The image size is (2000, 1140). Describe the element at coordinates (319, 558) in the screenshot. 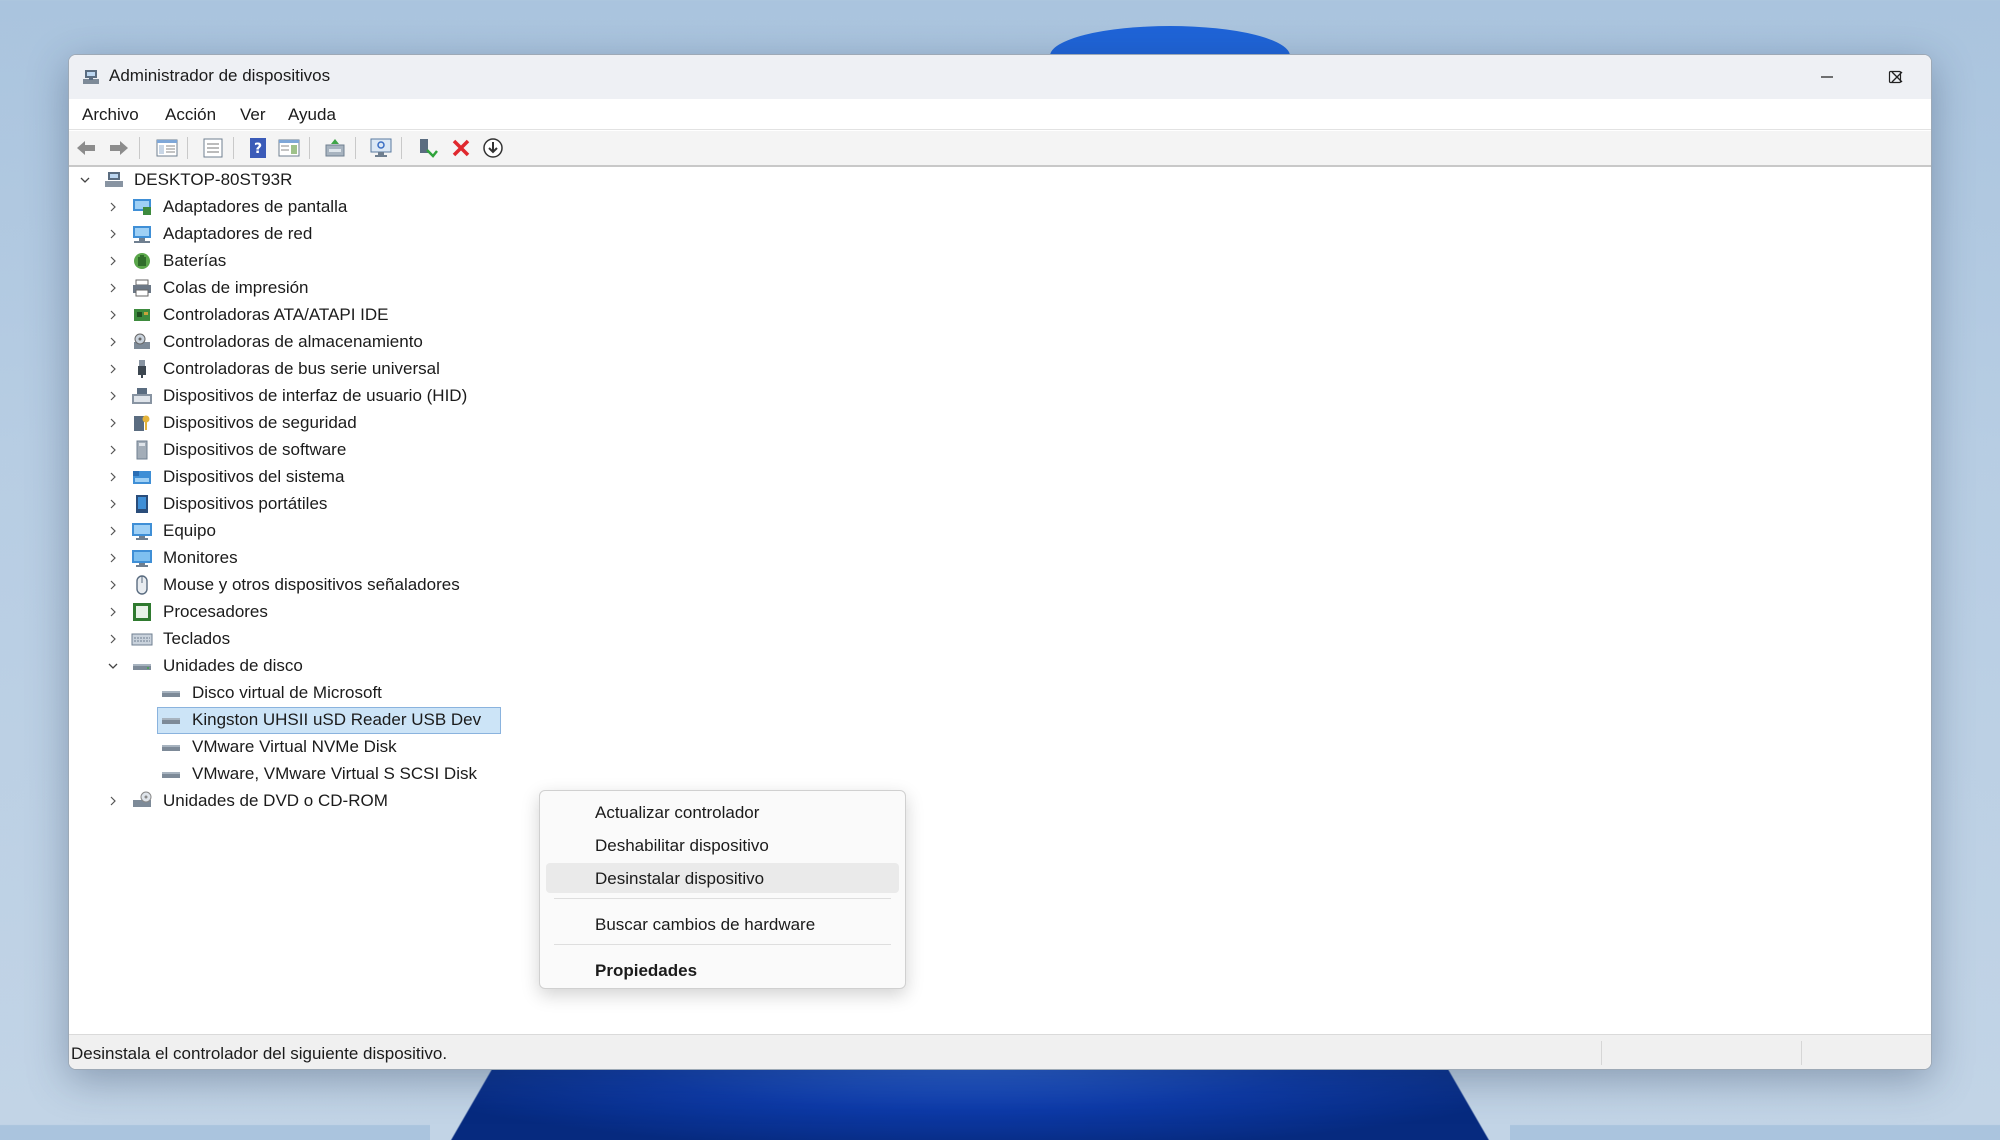

I see `tree-item-monitores: Monitores` at that location.